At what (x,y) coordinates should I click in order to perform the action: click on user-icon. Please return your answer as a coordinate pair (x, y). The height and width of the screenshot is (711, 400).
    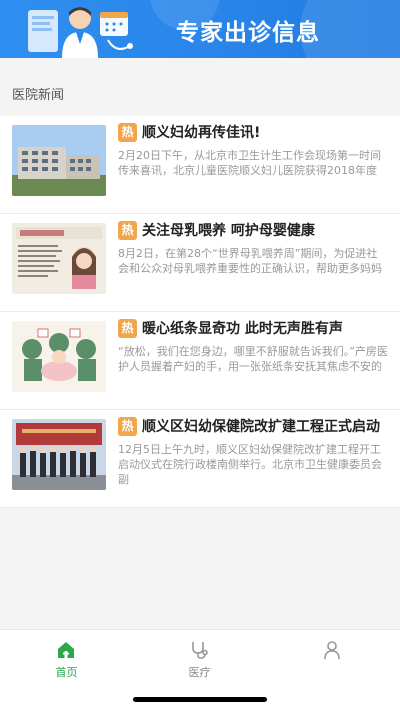
    Looking at the image, I should click on (332, 650).